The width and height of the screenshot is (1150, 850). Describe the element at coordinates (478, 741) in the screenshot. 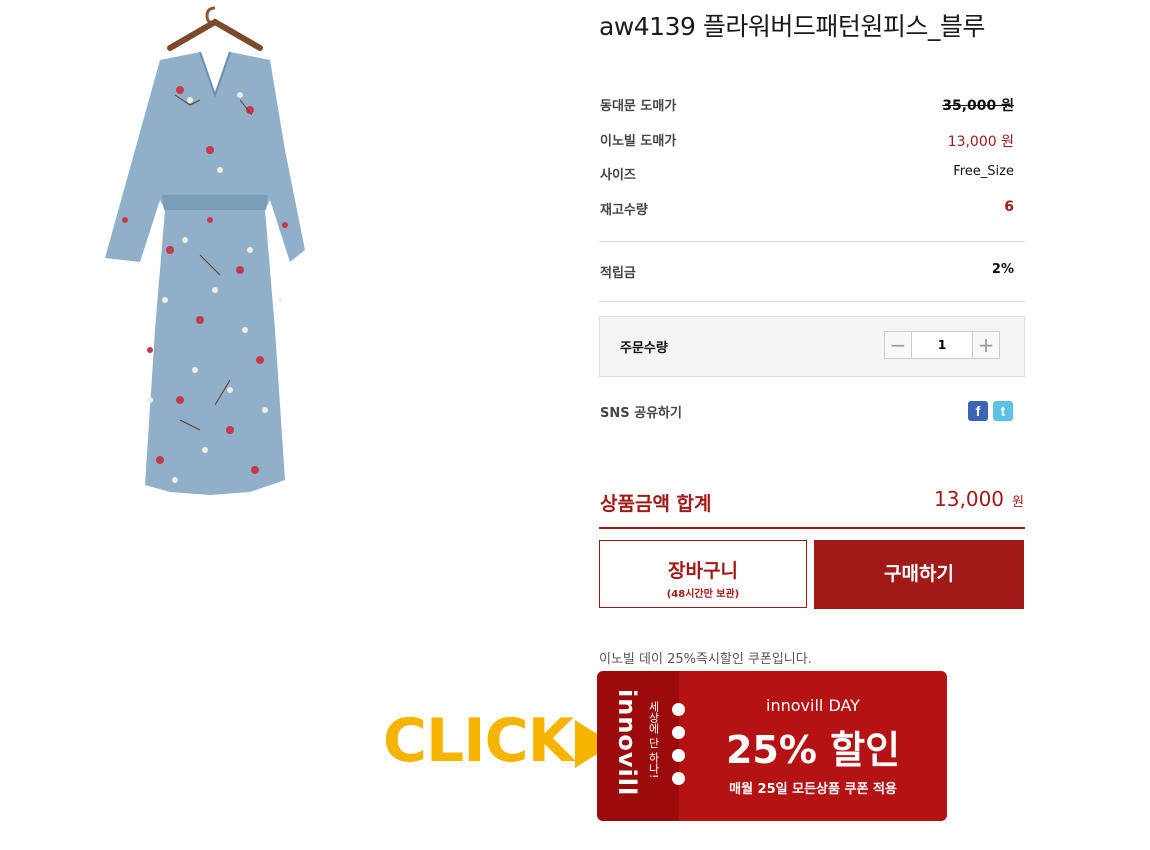

I see `click-callout: CLICK` at that location.